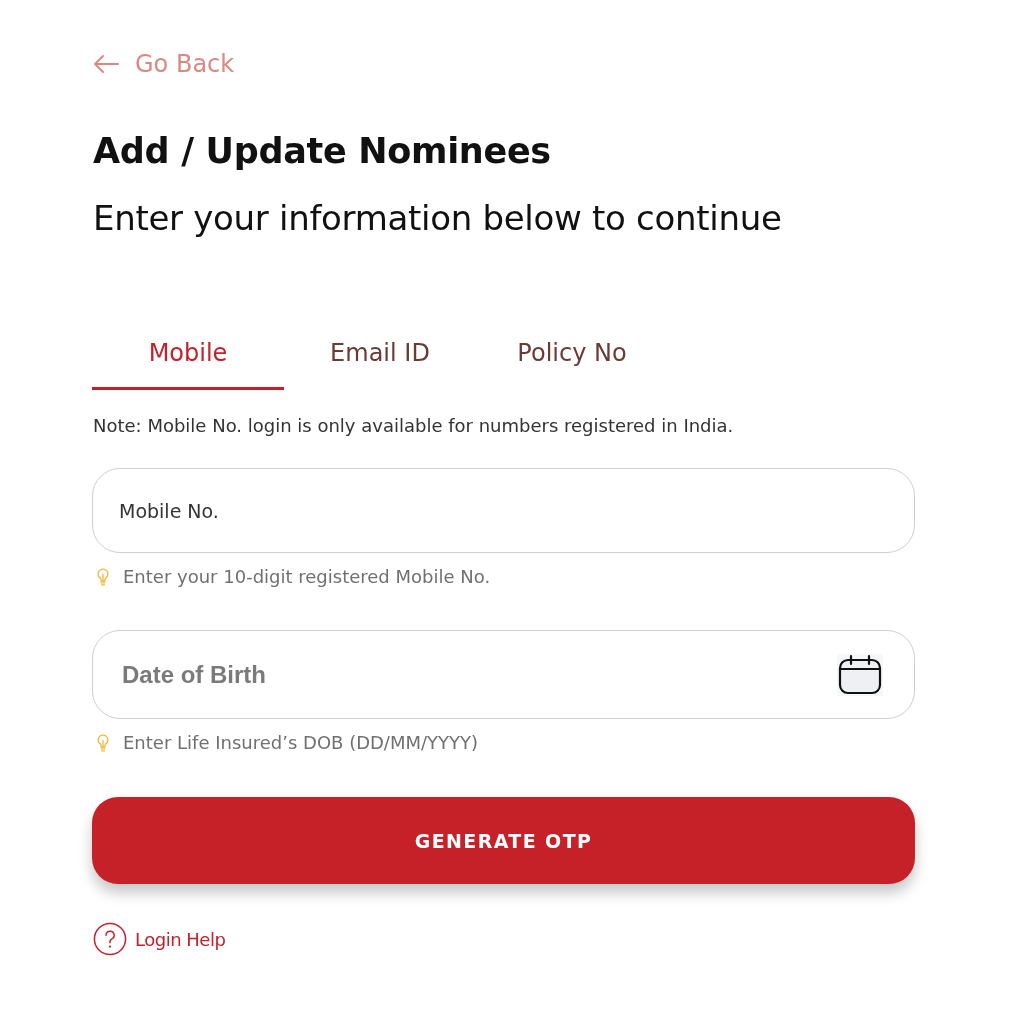  What do you see at coordinates (414, 426) in the screenshot?
I see `note-text: Note: Mobile No. login is only available for numbers registered in India.` at bounding box center [414, 426].